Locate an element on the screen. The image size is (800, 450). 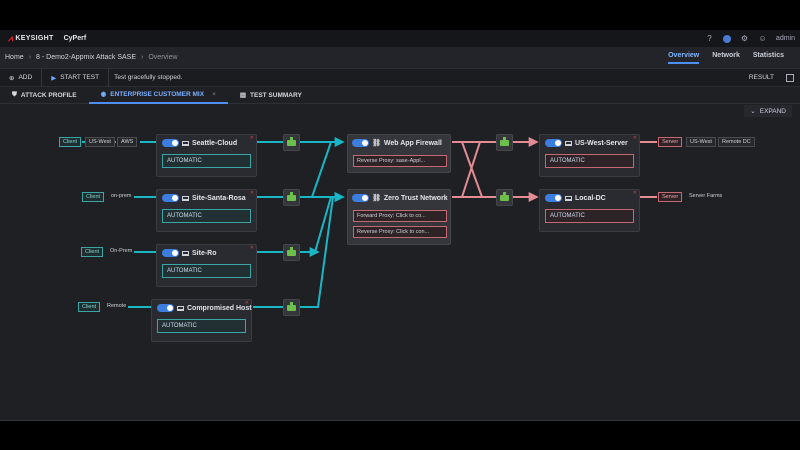
client-node: ✕ Site-Santa-Rosa AUTOMATIC is located at coordinates (206, 210).